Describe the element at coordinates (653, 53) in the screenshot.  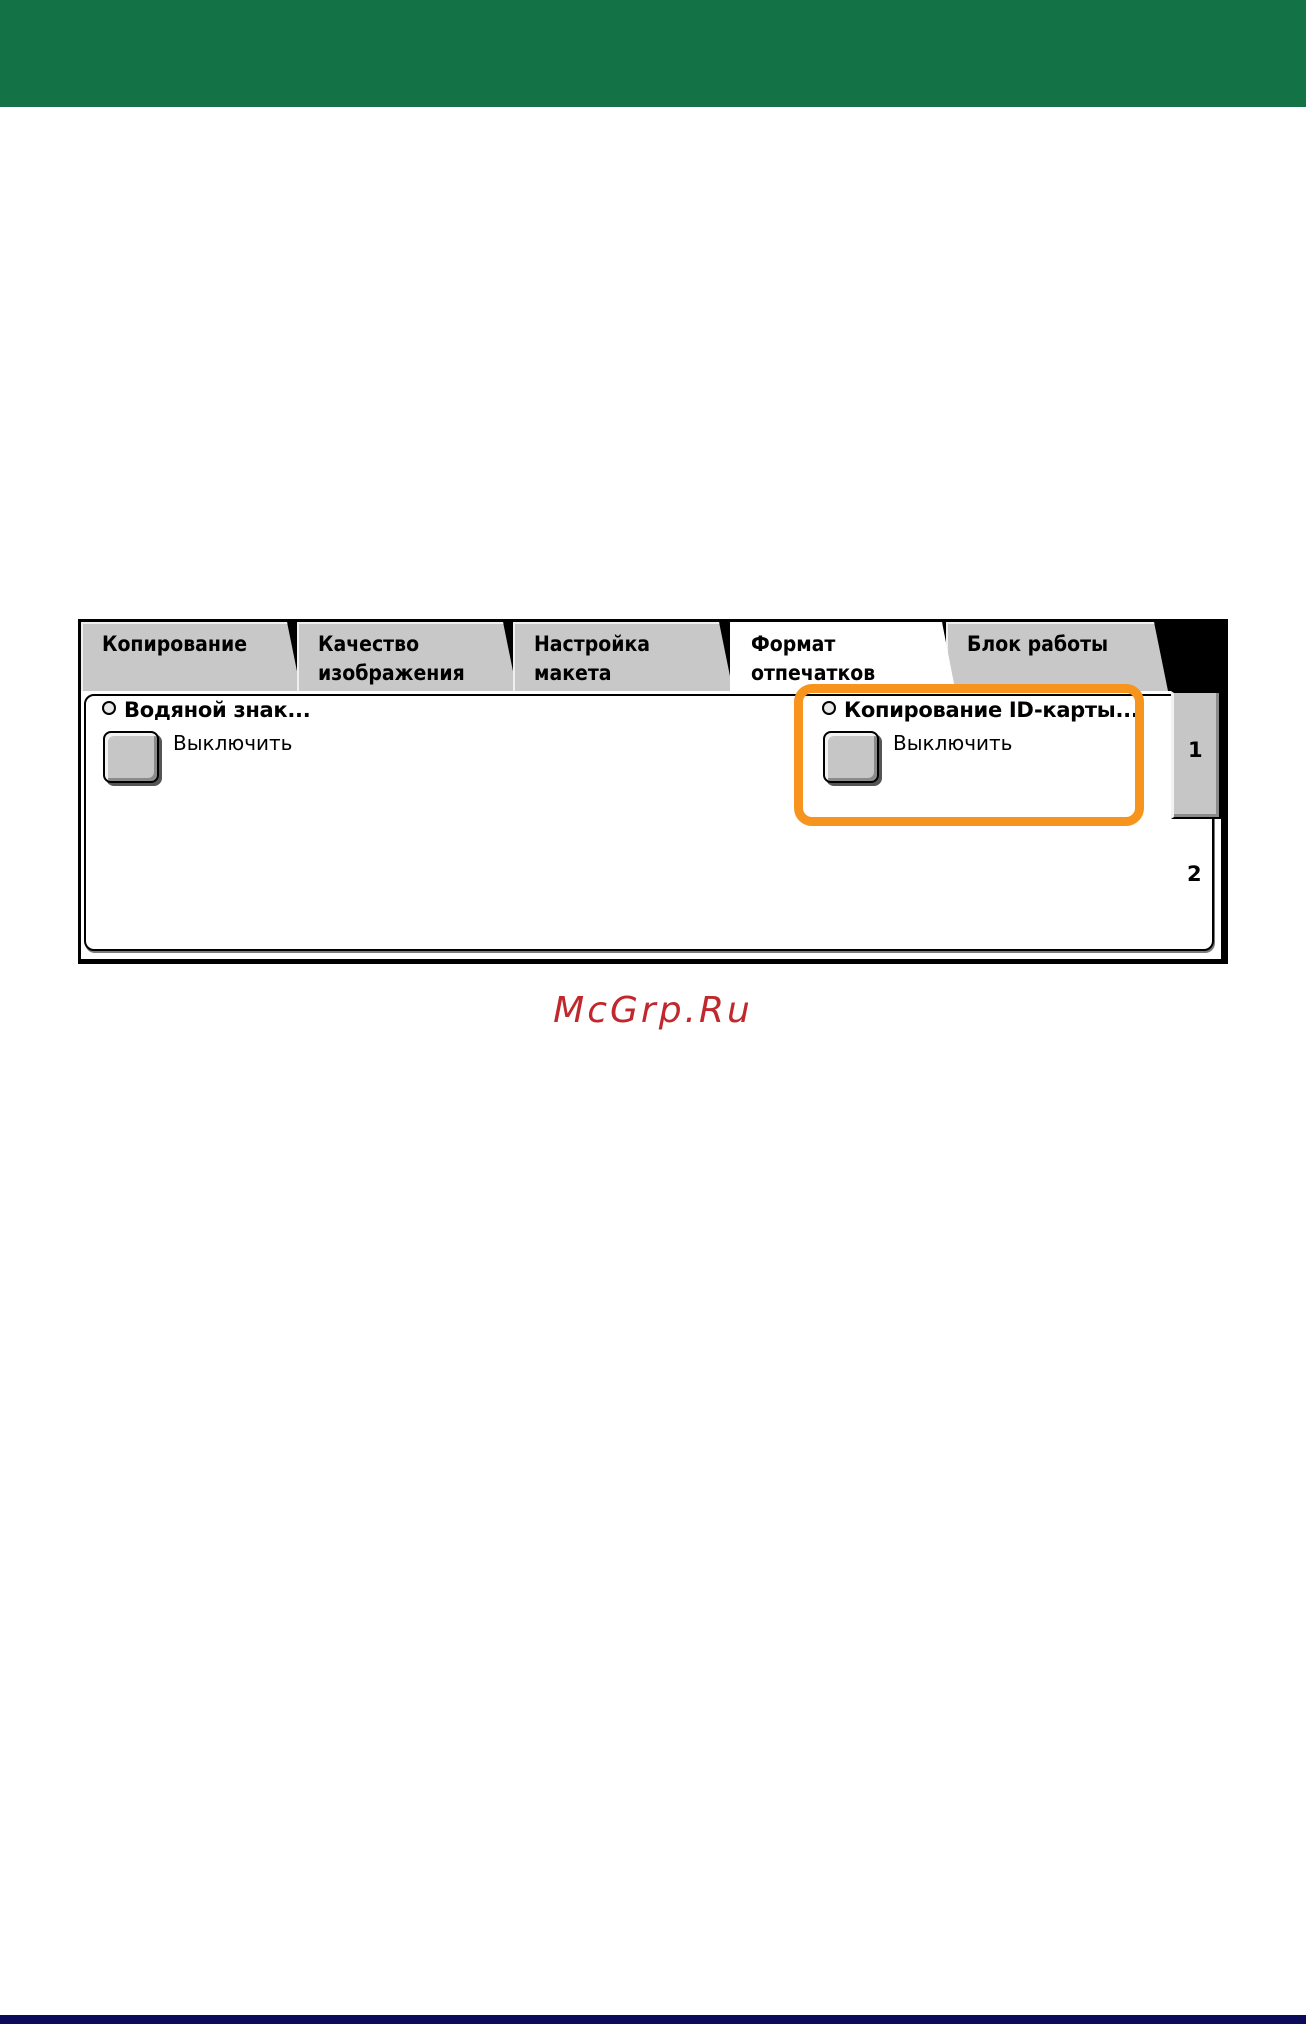
I see `header-band` at that location.